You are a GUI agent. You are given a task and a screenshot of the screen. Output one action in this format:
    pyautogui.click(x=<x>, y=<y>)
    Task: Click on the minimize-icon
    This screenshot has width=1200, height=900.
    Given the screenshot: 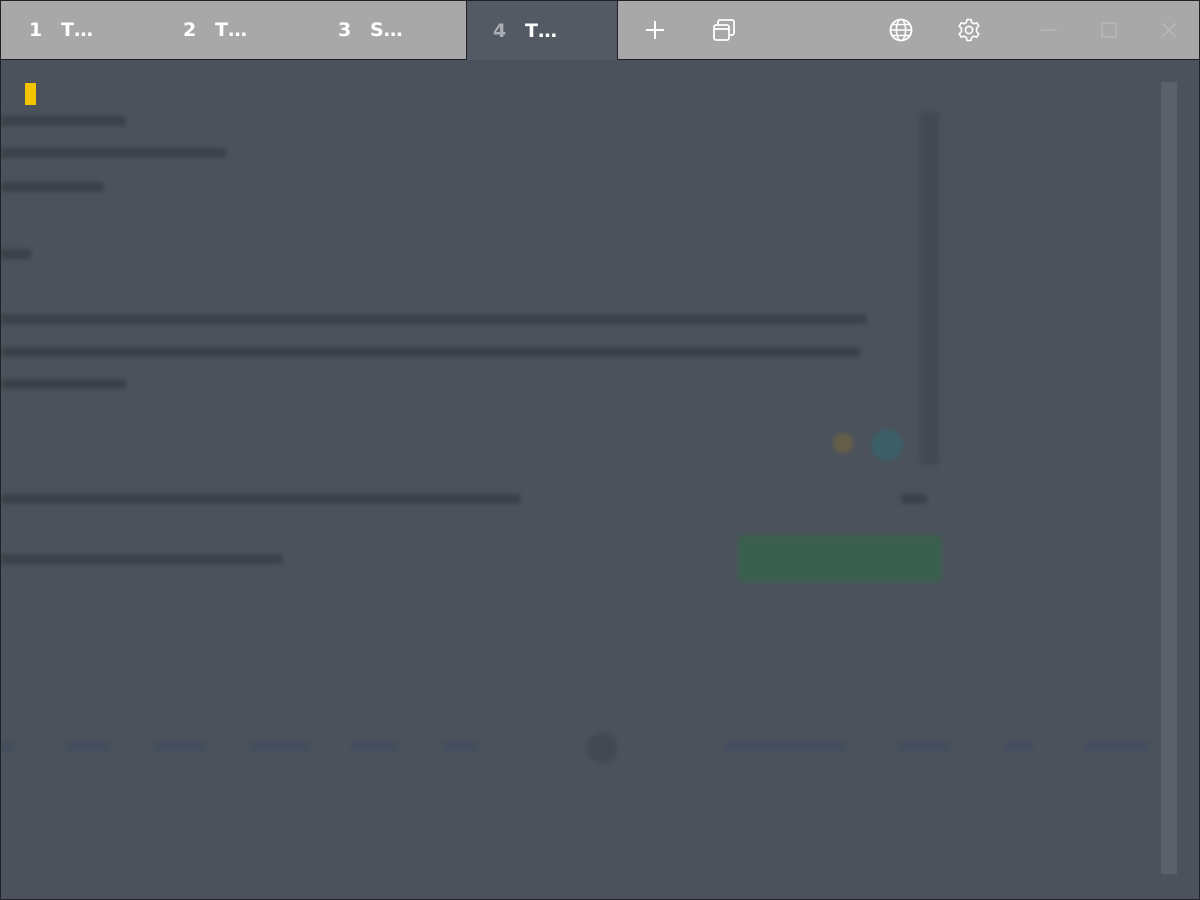 What is the action you would take?
    pyautogui.click(x=1049, y=30)
    